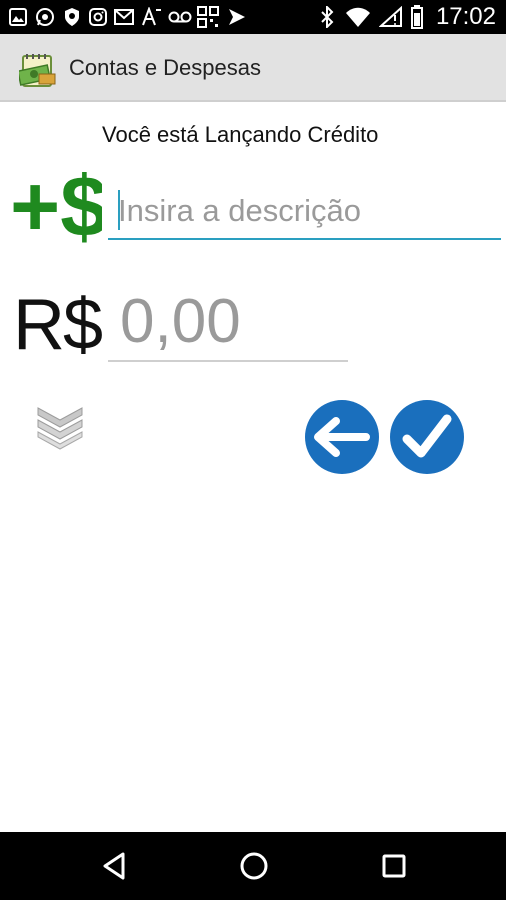 The width and height of the screenshot is (506, 900). What do you see at coordinates (240, 134) in the screenshot?
I see `mode-label: Você está Lançando Crédito` at bounding box center [240, 134].